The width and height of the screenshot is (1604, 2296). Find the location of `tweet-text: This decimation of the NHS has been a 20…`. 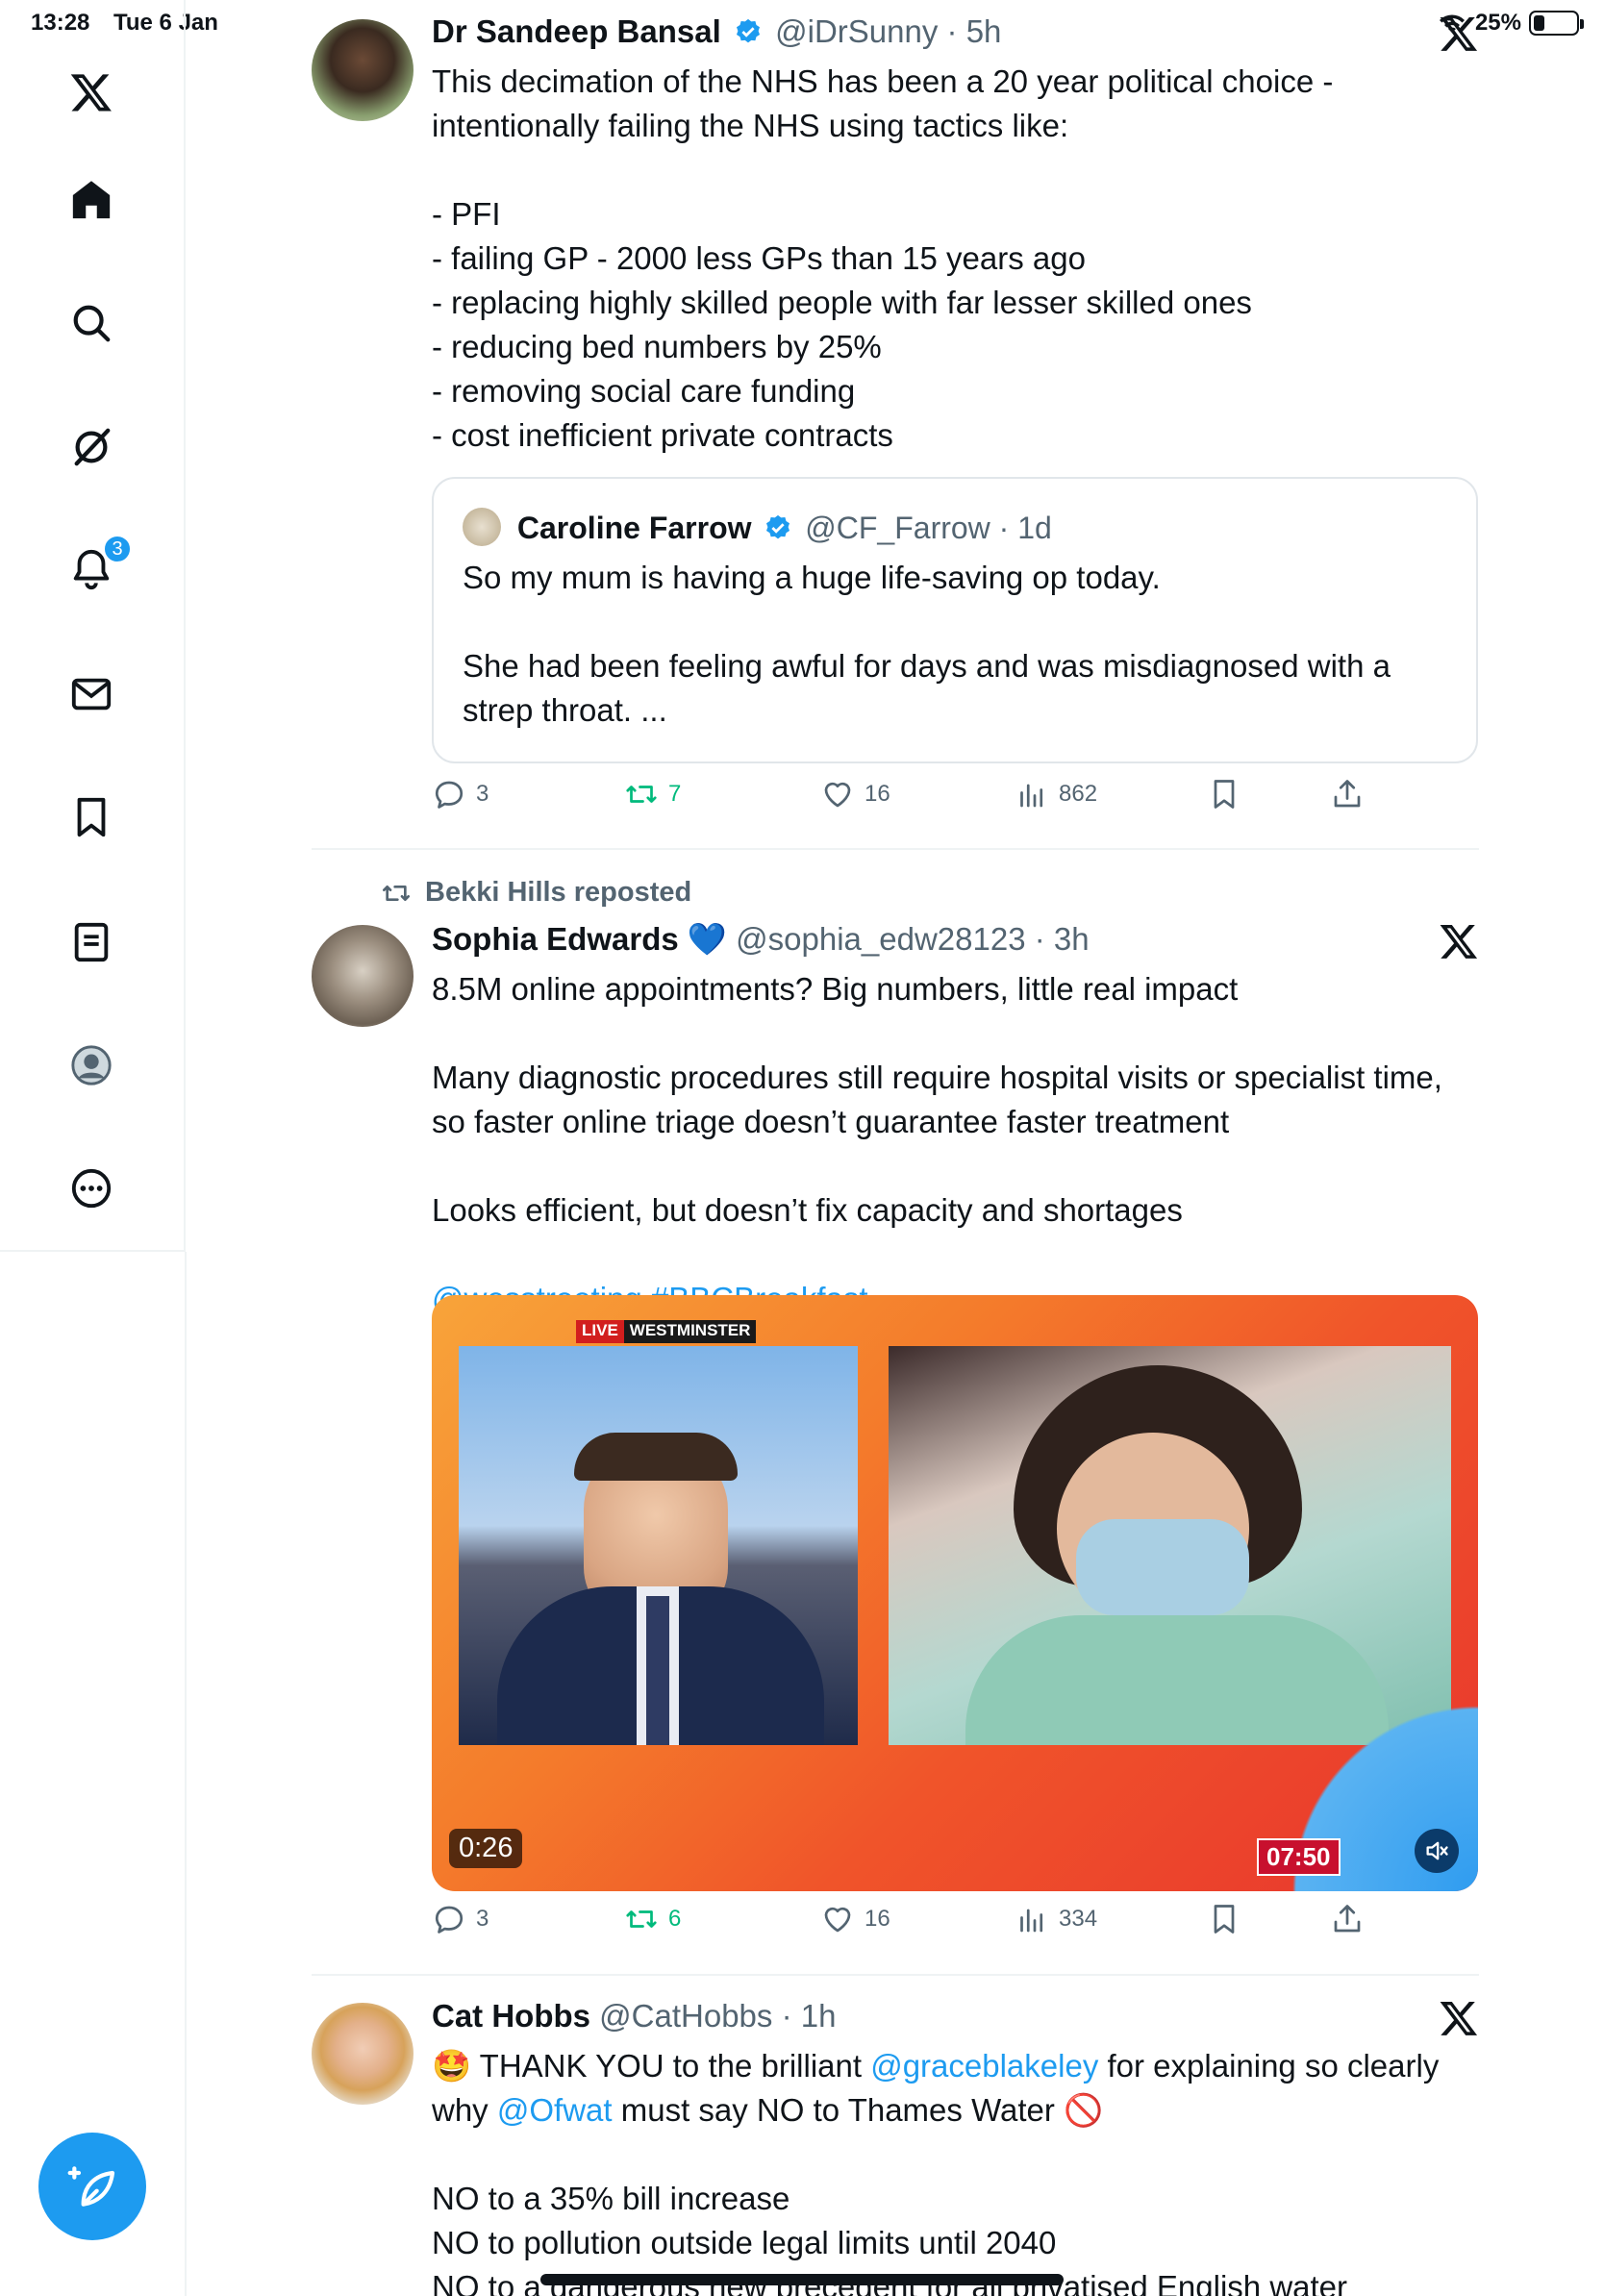

tweet-text: This decimation of the NHS has been a 20… is located at coordinates (883, 258).